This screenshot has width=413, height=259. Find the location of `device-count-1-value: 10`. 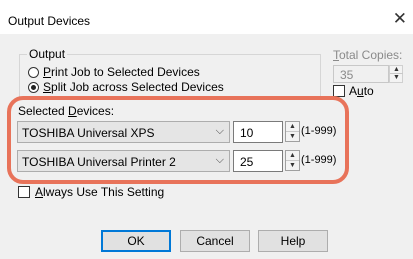

device-count-1-value: 10 is located at coordinates (247, 133).